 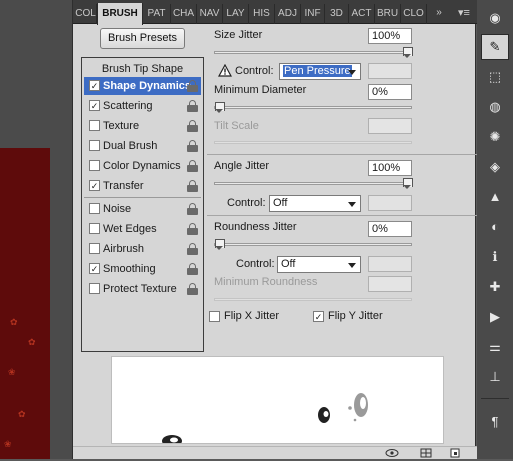 I want to click on artwork-flower: ❀, so click(x=8, y=444).